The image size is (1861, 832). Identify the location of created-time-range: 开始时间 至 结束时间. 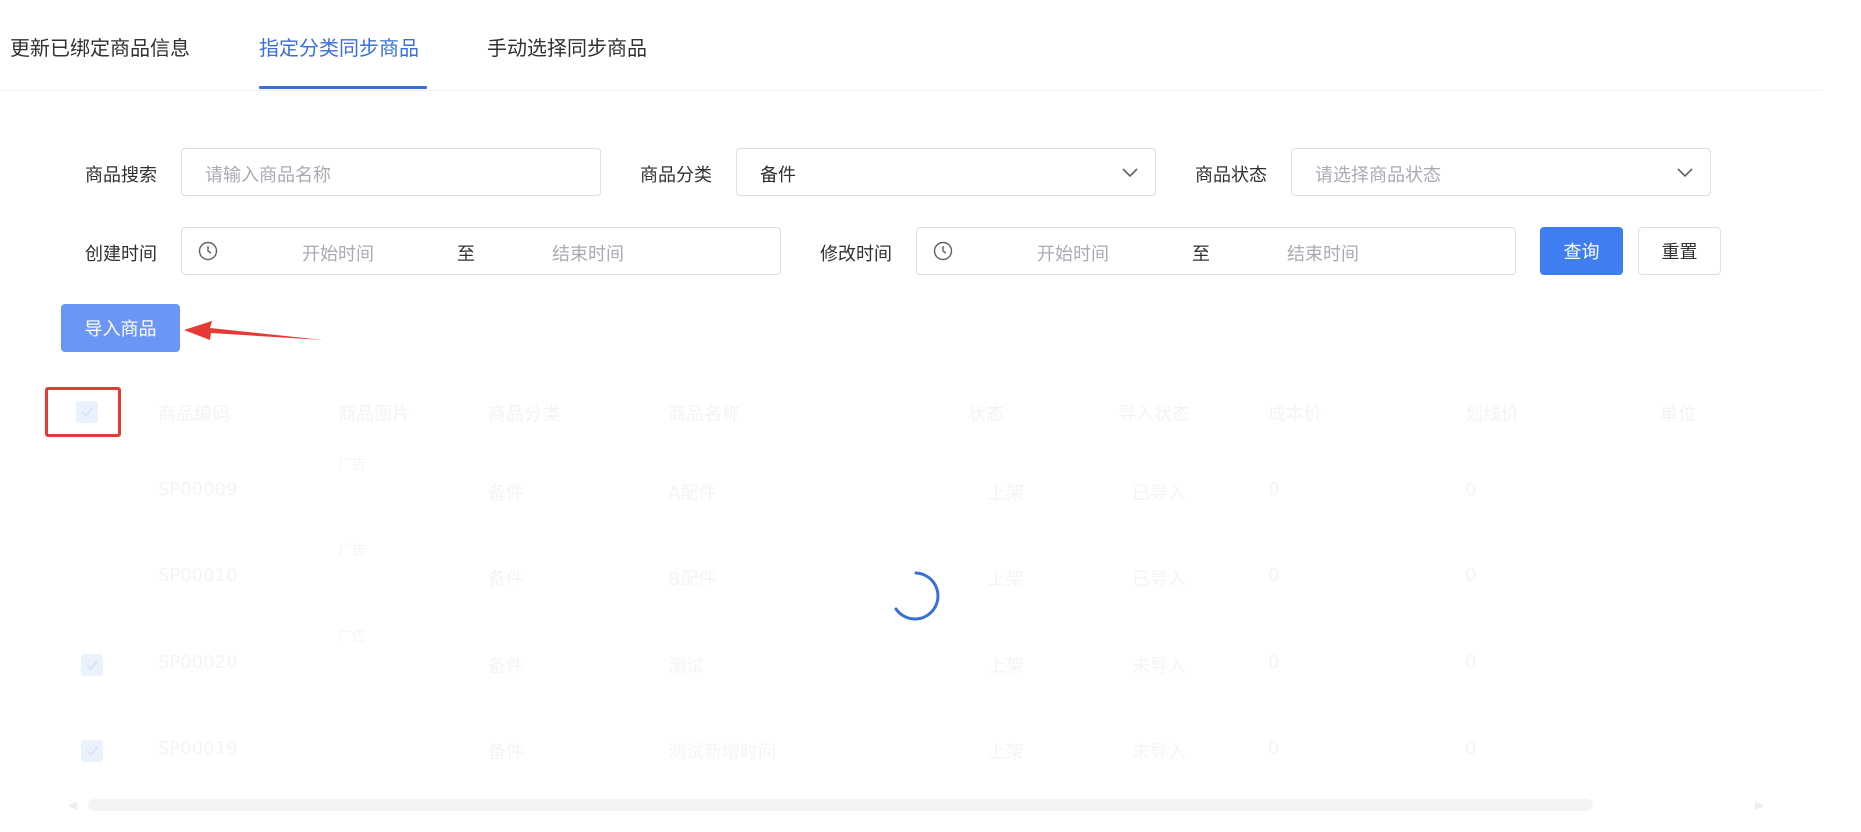
(481, 251).